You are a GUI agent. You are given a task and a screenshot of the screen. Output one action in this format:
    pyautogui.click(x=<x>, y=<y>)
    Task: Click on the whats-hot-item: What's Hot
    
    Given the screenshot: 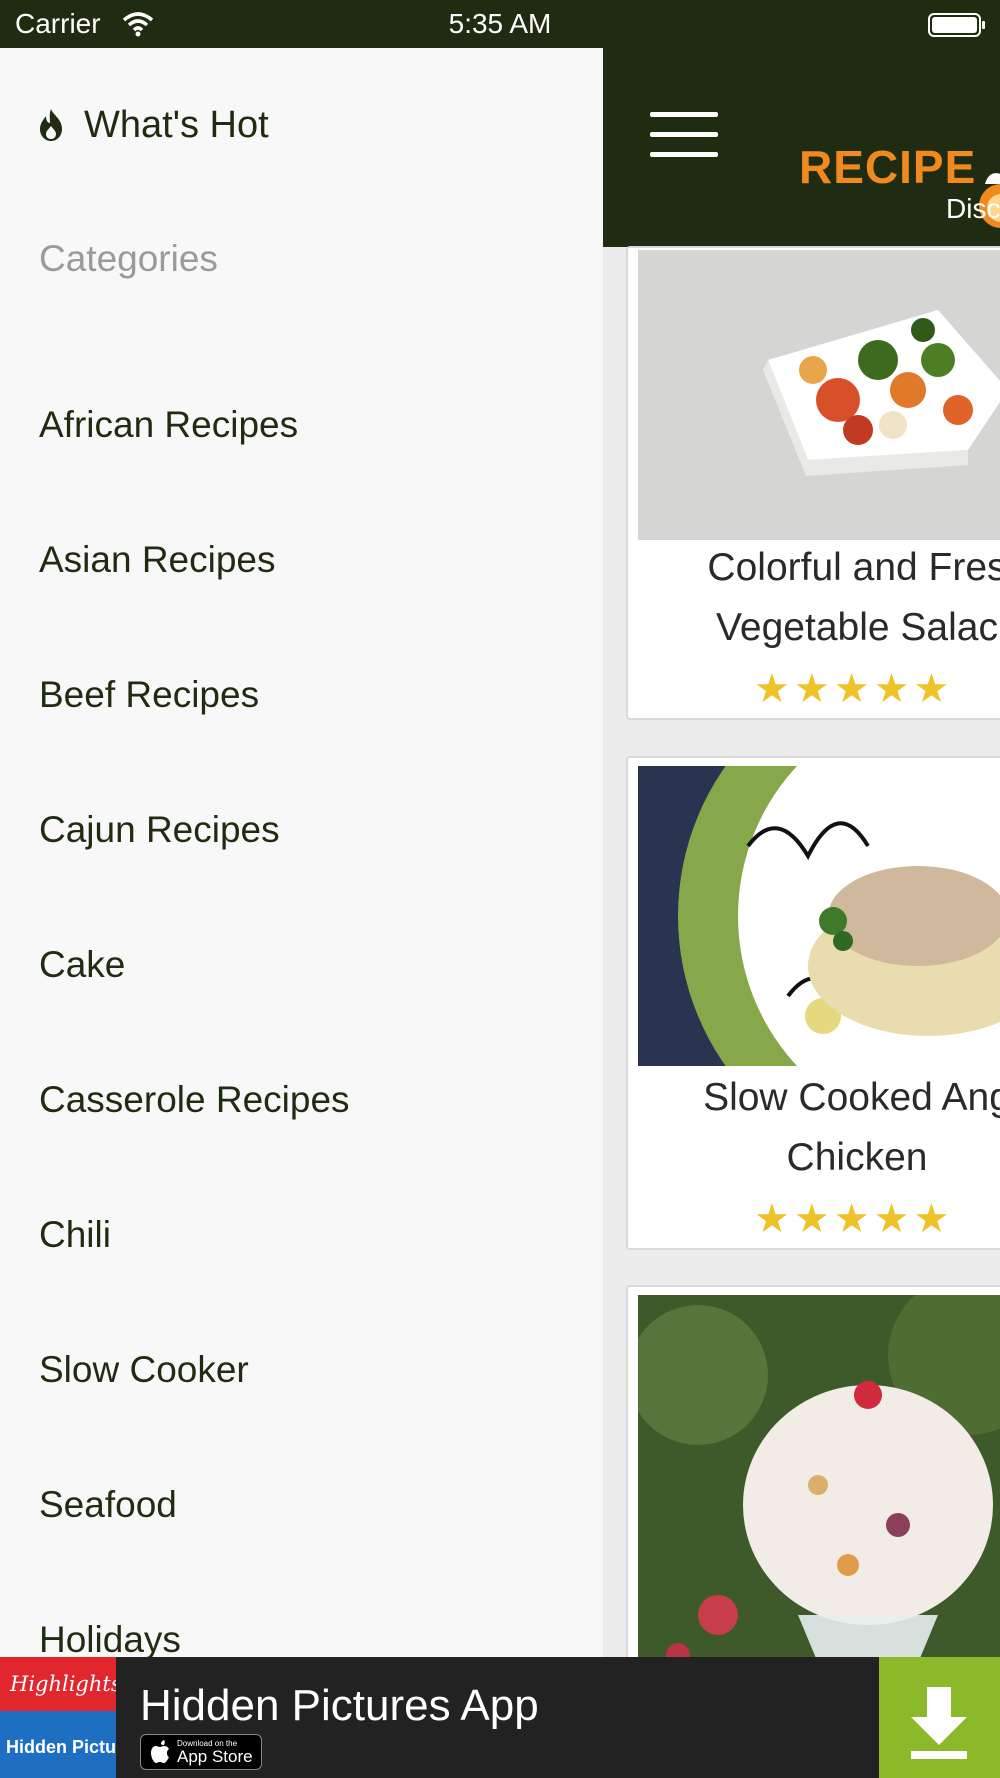 What is the action you would take?
    pyautogui.click(x=298, y=125)
    